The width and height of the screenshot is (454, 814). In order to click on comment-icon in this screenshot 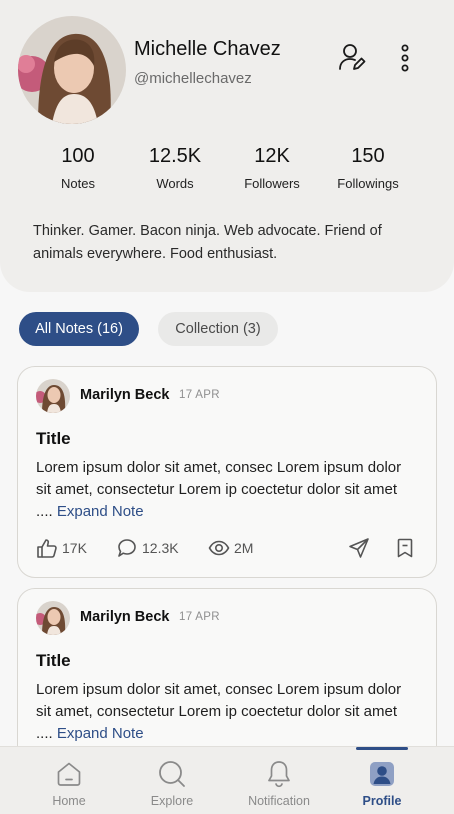, I will do `click(127, 548)`.